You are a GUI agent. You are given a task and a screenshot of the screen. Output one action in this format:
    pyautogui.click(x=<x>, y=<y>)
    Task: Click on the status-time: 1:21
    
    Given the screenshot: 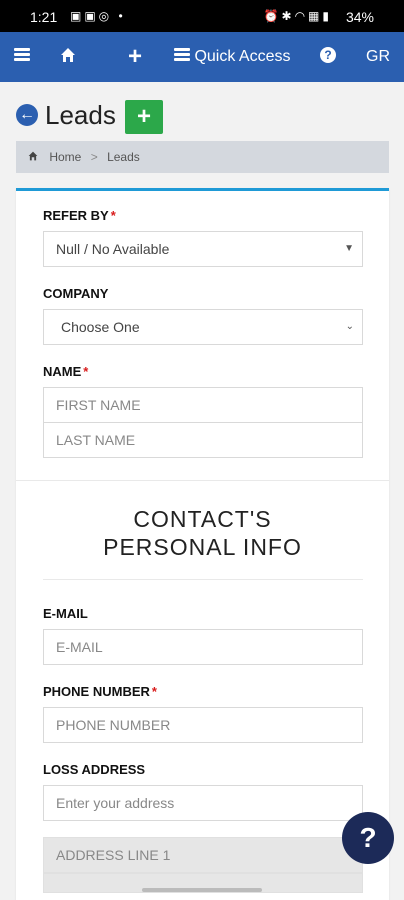 What is the action you would take?
    pyautogui.click(x=44, y=17)
    